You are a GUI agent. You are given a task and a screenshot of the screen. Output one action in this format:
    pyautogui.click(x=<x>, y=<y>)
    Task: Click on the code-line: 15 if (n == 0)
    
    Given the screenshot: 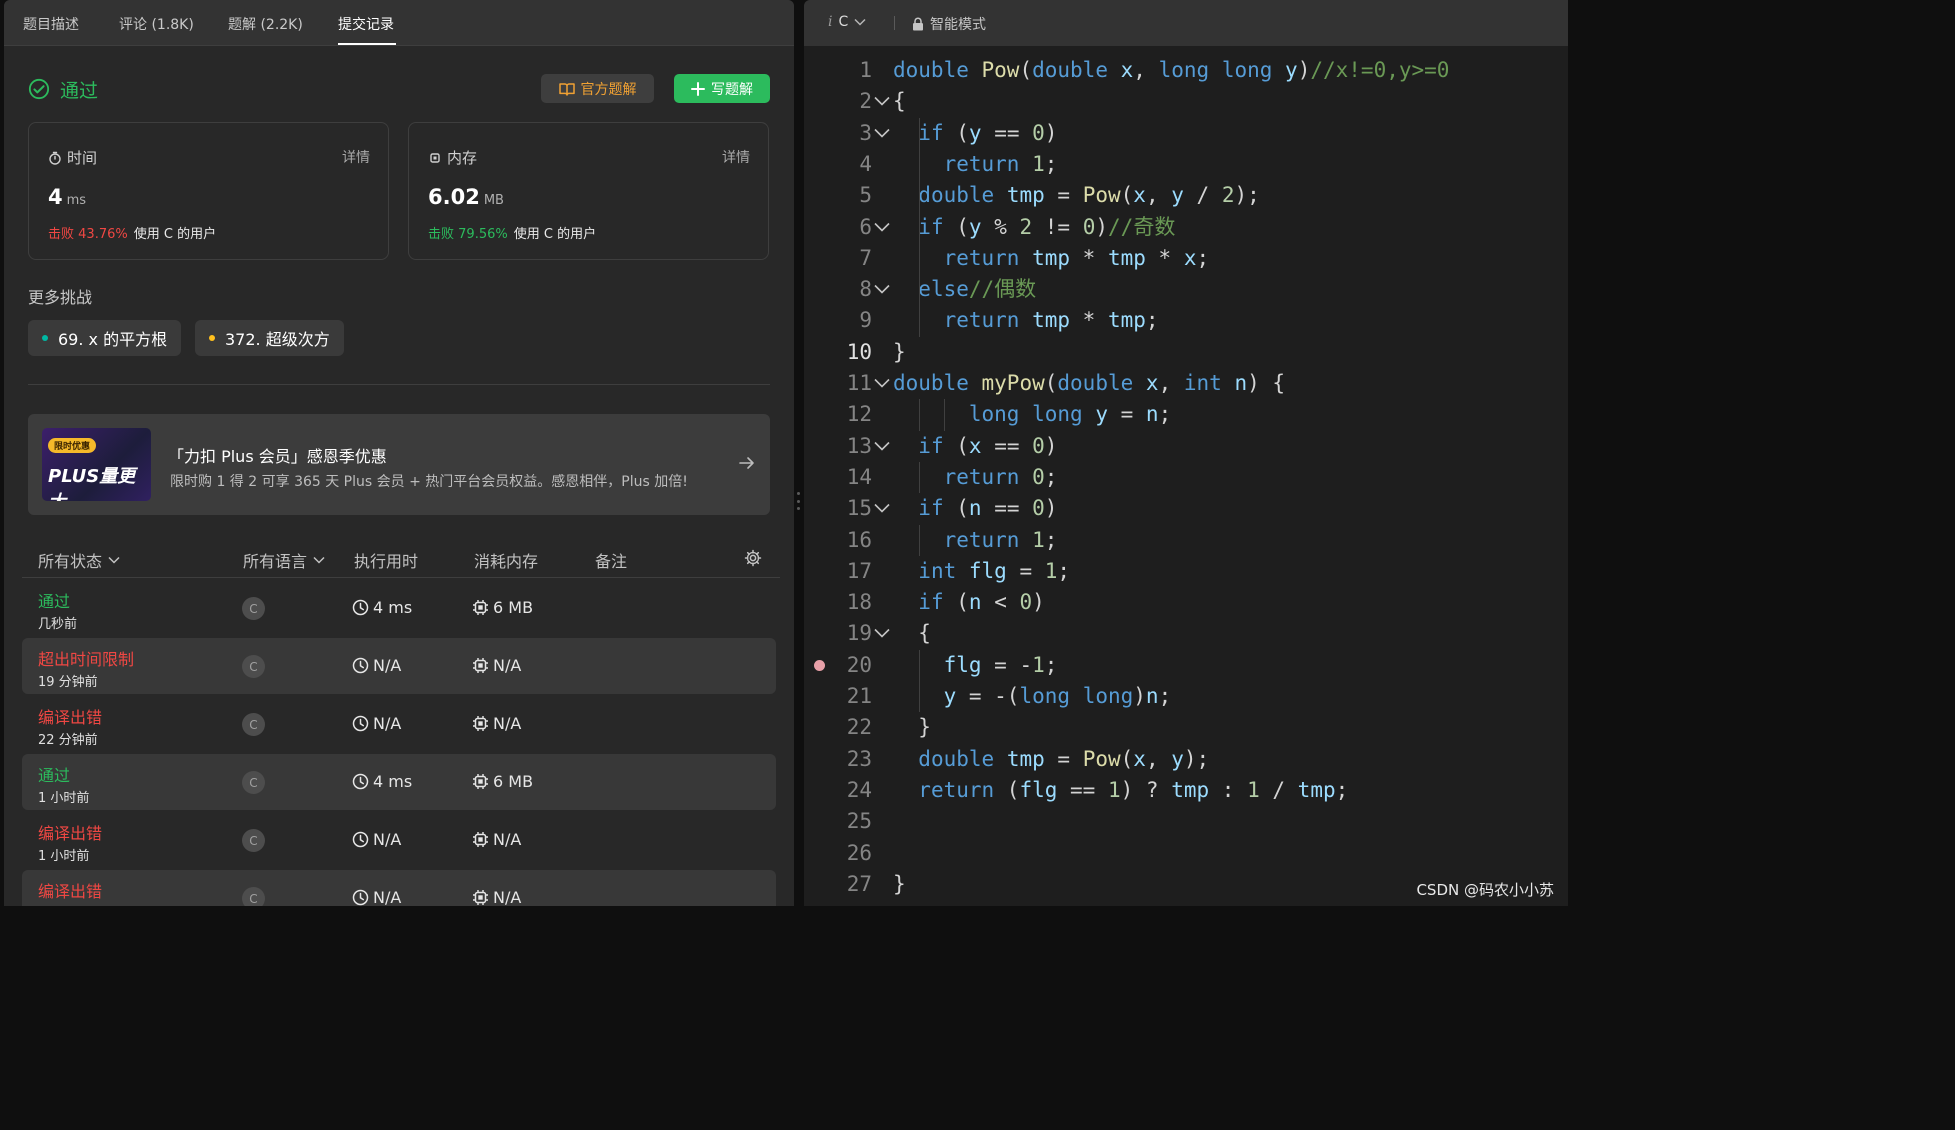 What is the action you would take?
    pyautogui.click(x=1186, y=508)
    